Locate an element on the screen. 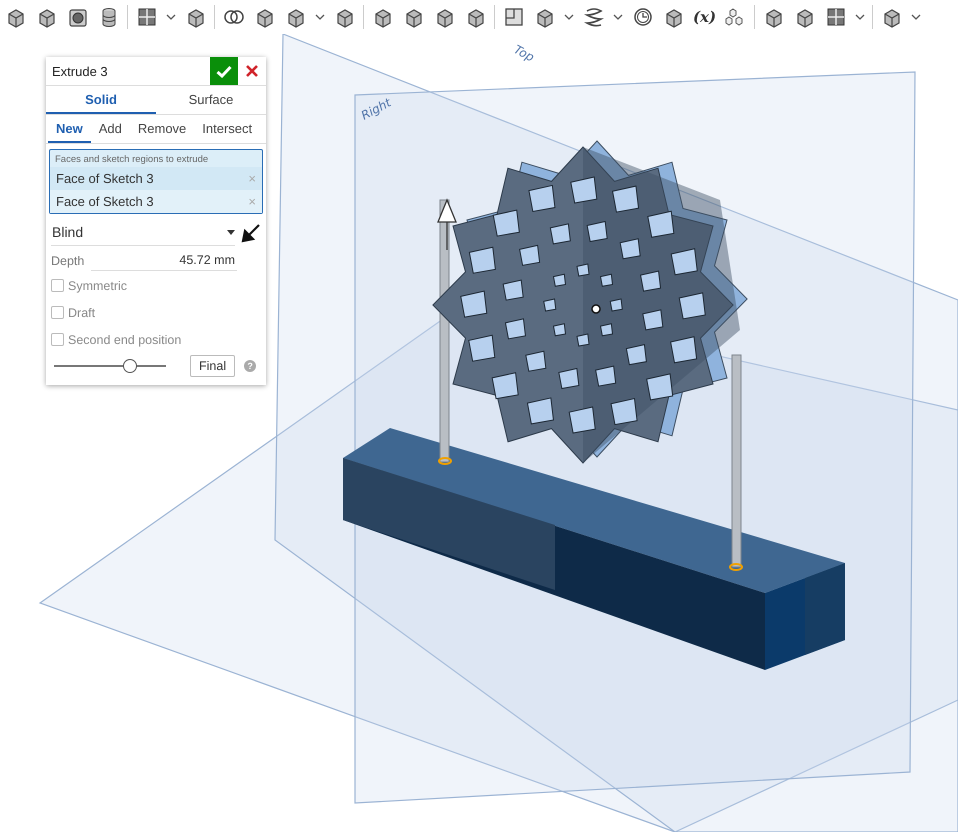 The height and width of the screenshot is (832, 958). checkbox-label: Draft is located at coordinates (82, 313).